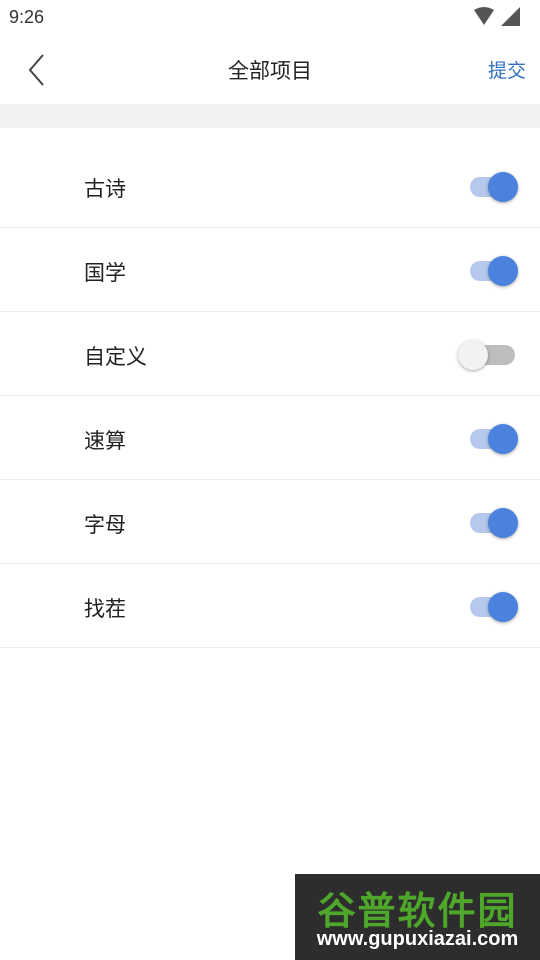 This screenshot has height=960, width=540. I want to click on item-label: 国学, so click(105, 273).